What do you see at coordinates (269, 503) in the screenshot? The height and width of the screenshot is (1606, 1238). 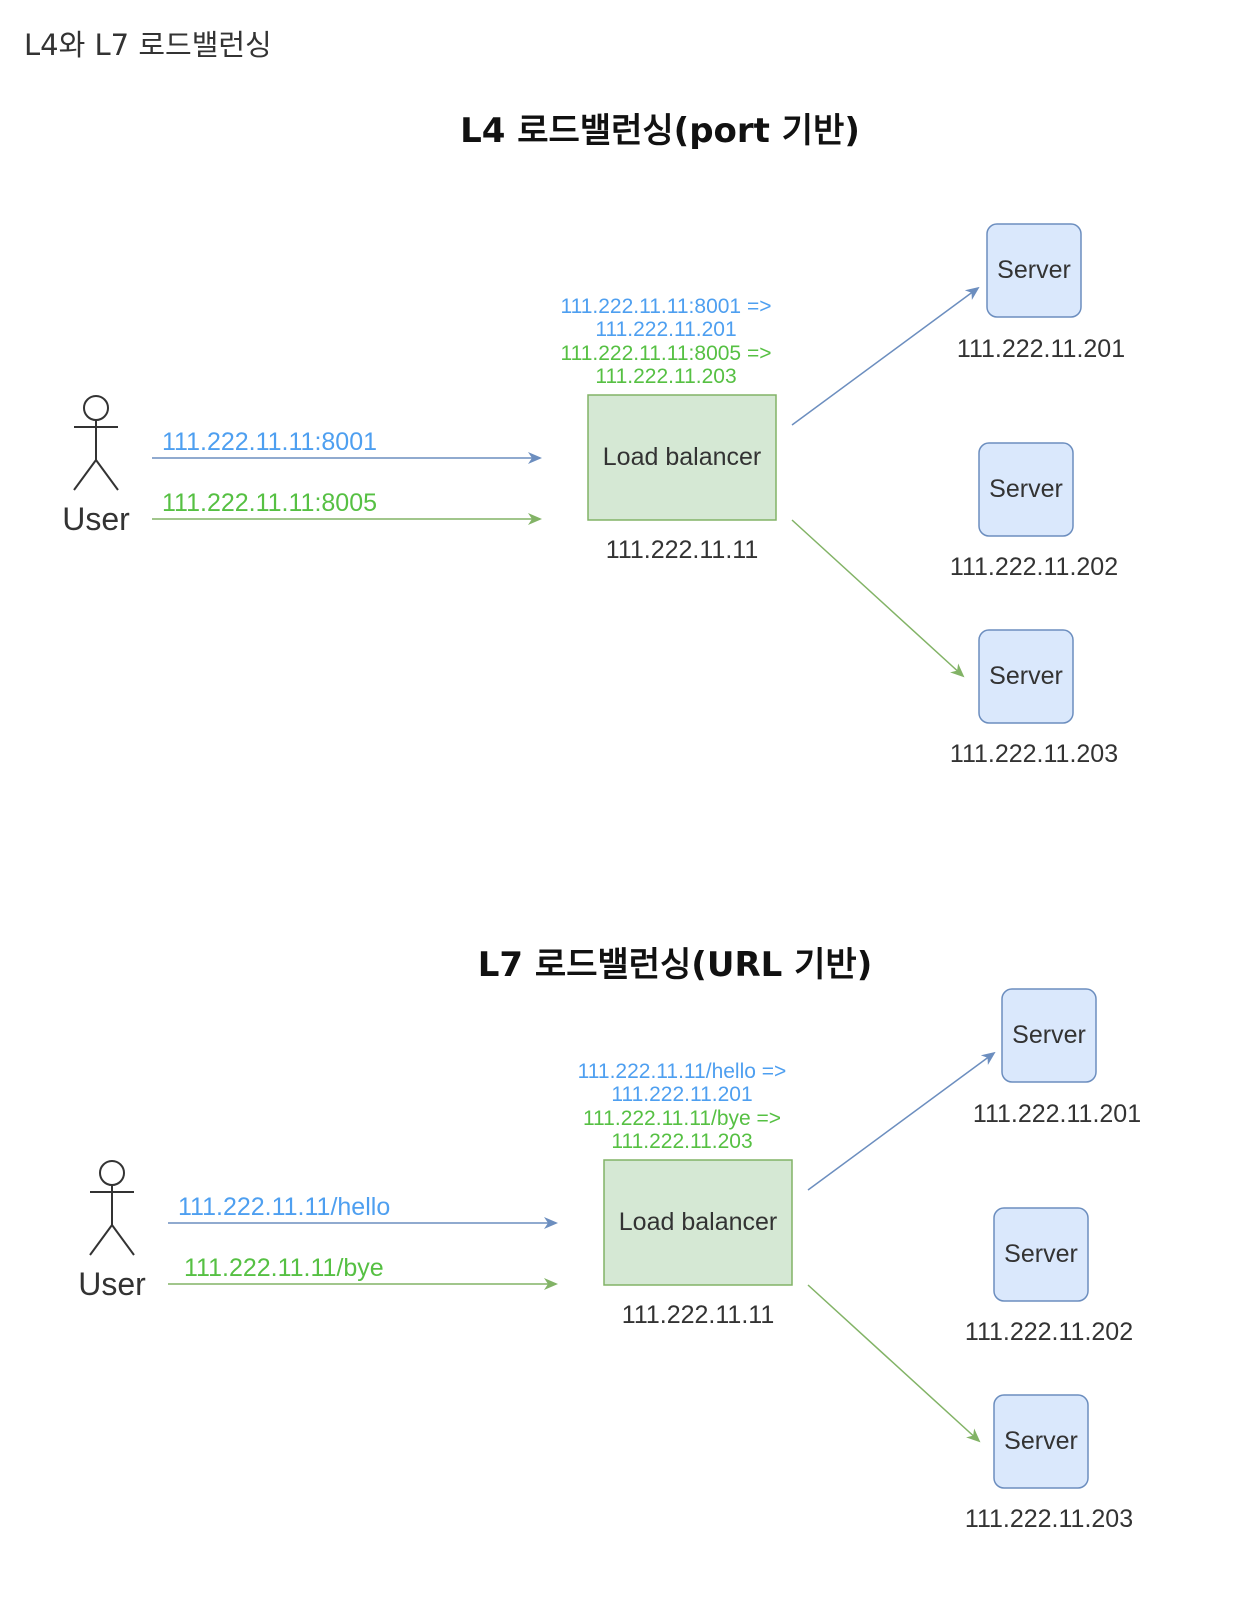 I see `request-label-2: 111.222.11.11:8005` at bounding box center [269, 503].